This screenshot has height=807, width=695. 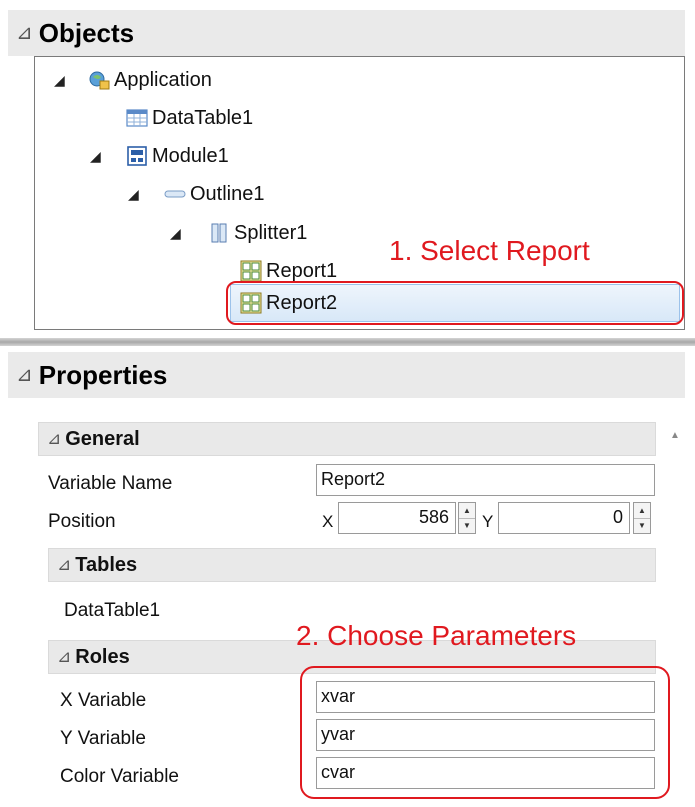 I want to click on tree-item-datatable: DataTable1, so click(x=189, y=118).